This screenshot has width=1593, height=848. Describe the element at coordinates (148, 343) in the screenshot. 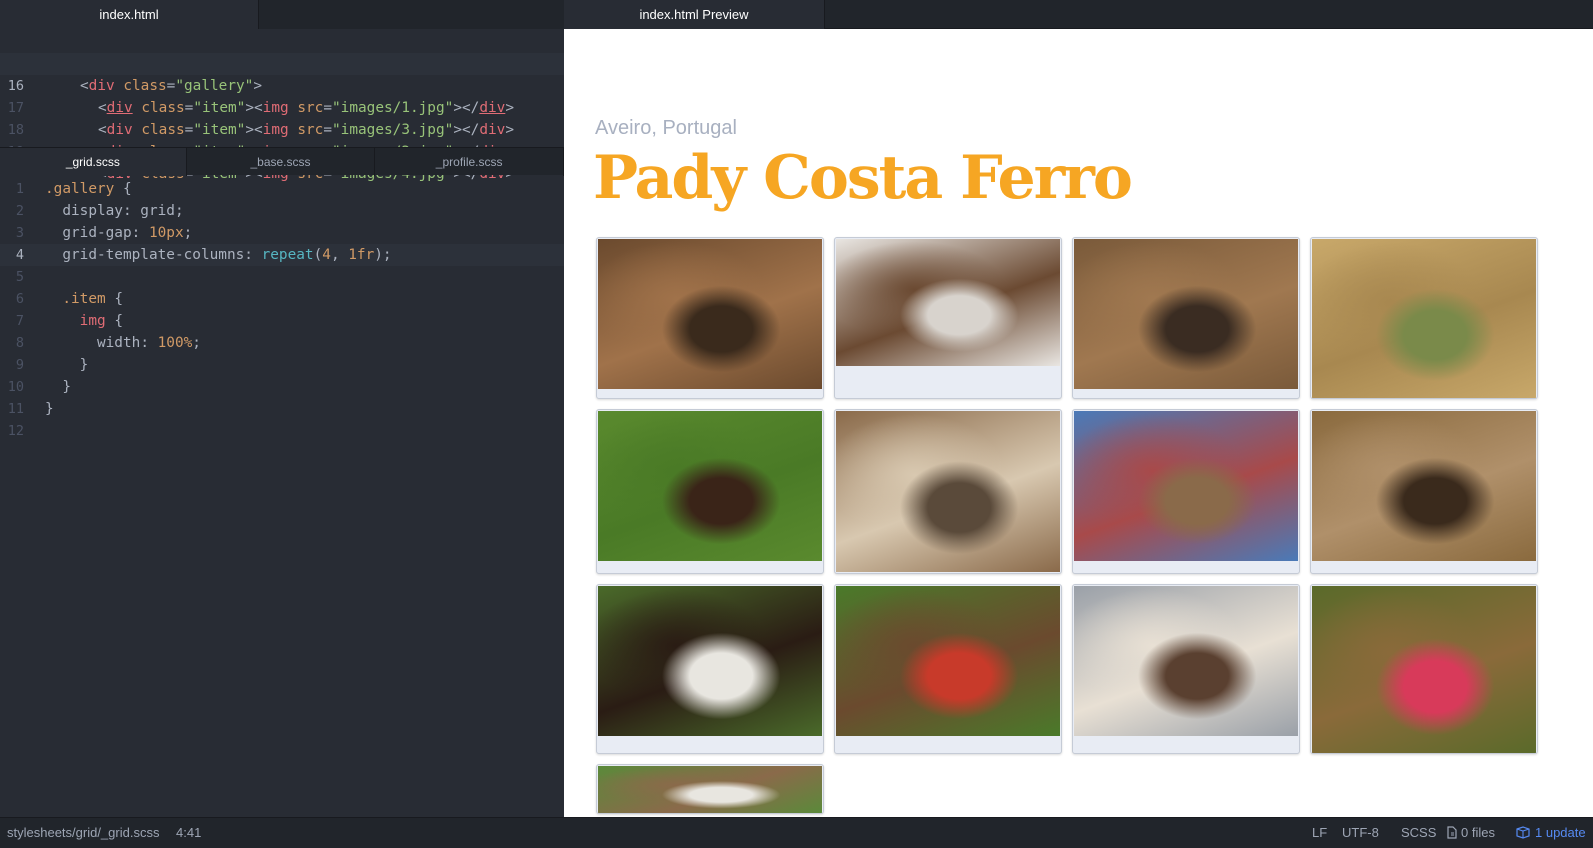

I see `code-text: width: 100%;` at that location.